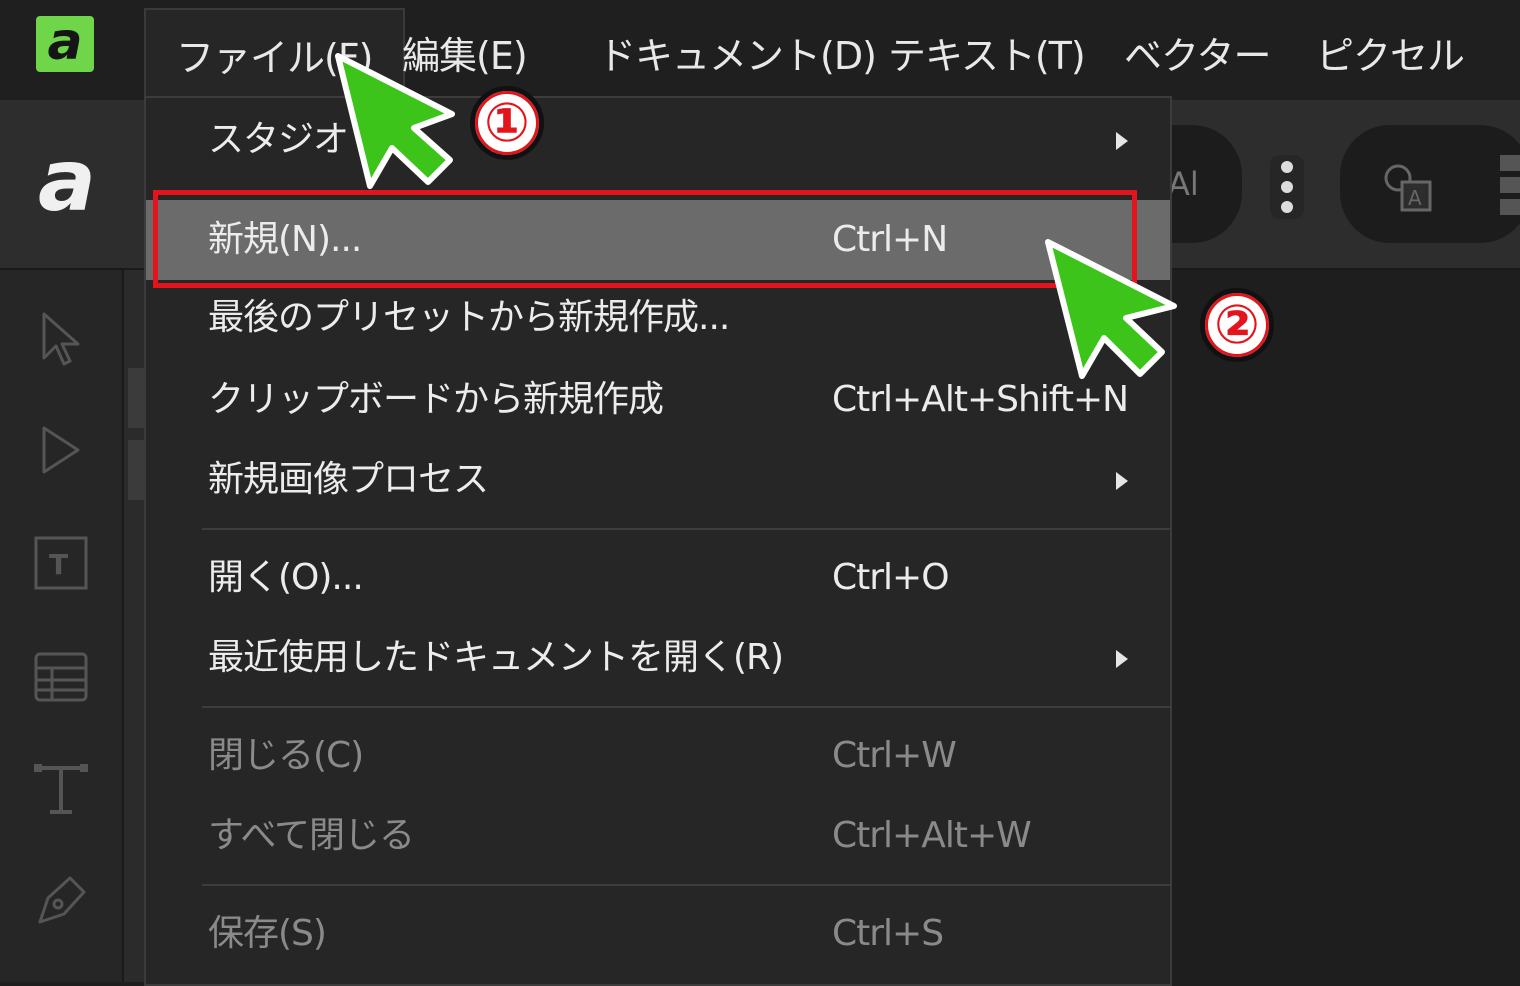  I want to click on text-frame-tool-icon: T, so click(61, 563).